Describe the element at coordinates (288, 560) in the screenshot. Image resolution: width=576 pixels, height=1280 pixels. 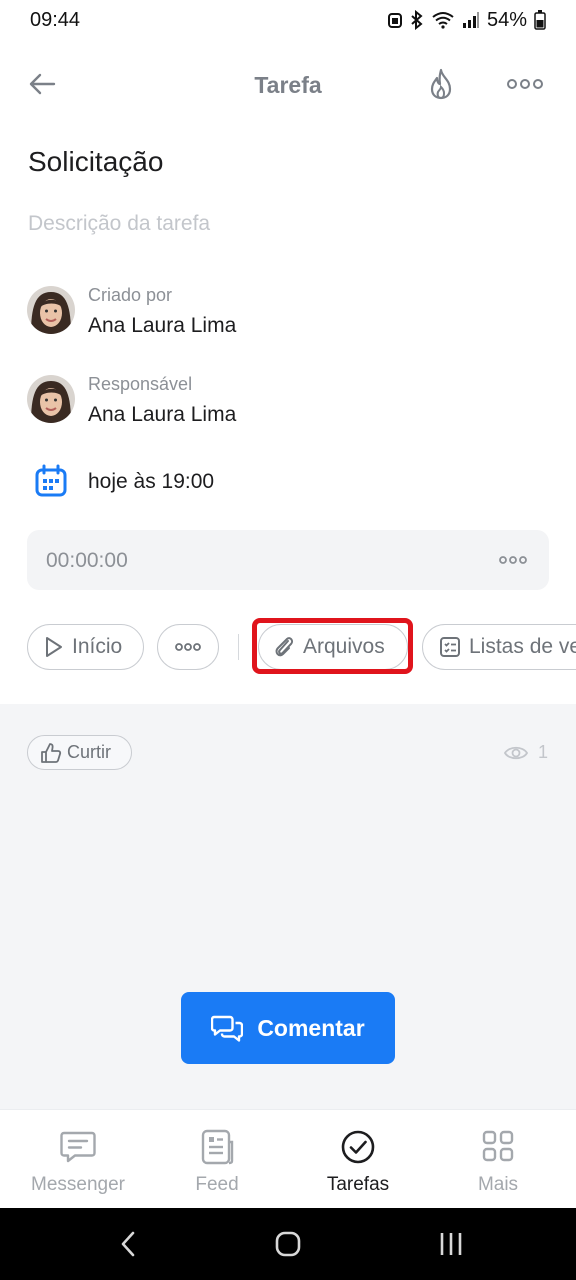
I see `time-tracker: 00:00:00` at that location.